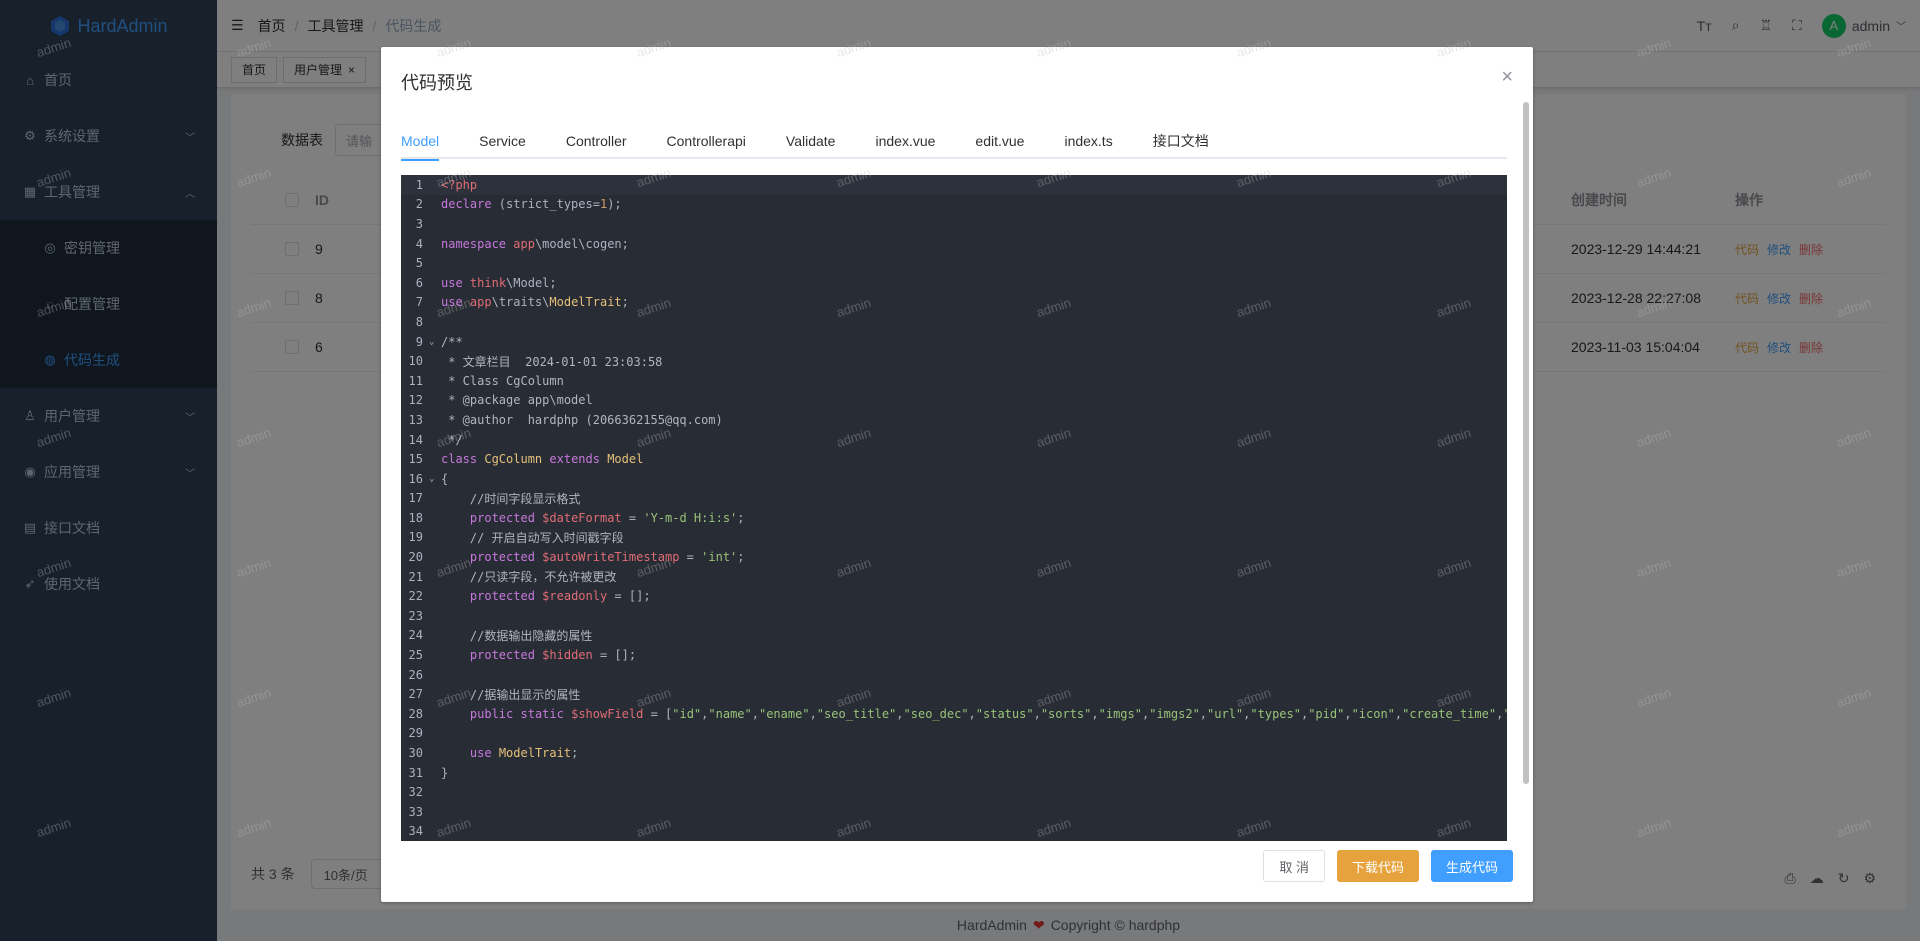 The image size is (1920, 941). Describe the element at coordinates (415, 498) in the screenshot. I see `line-number: 17` at that location.